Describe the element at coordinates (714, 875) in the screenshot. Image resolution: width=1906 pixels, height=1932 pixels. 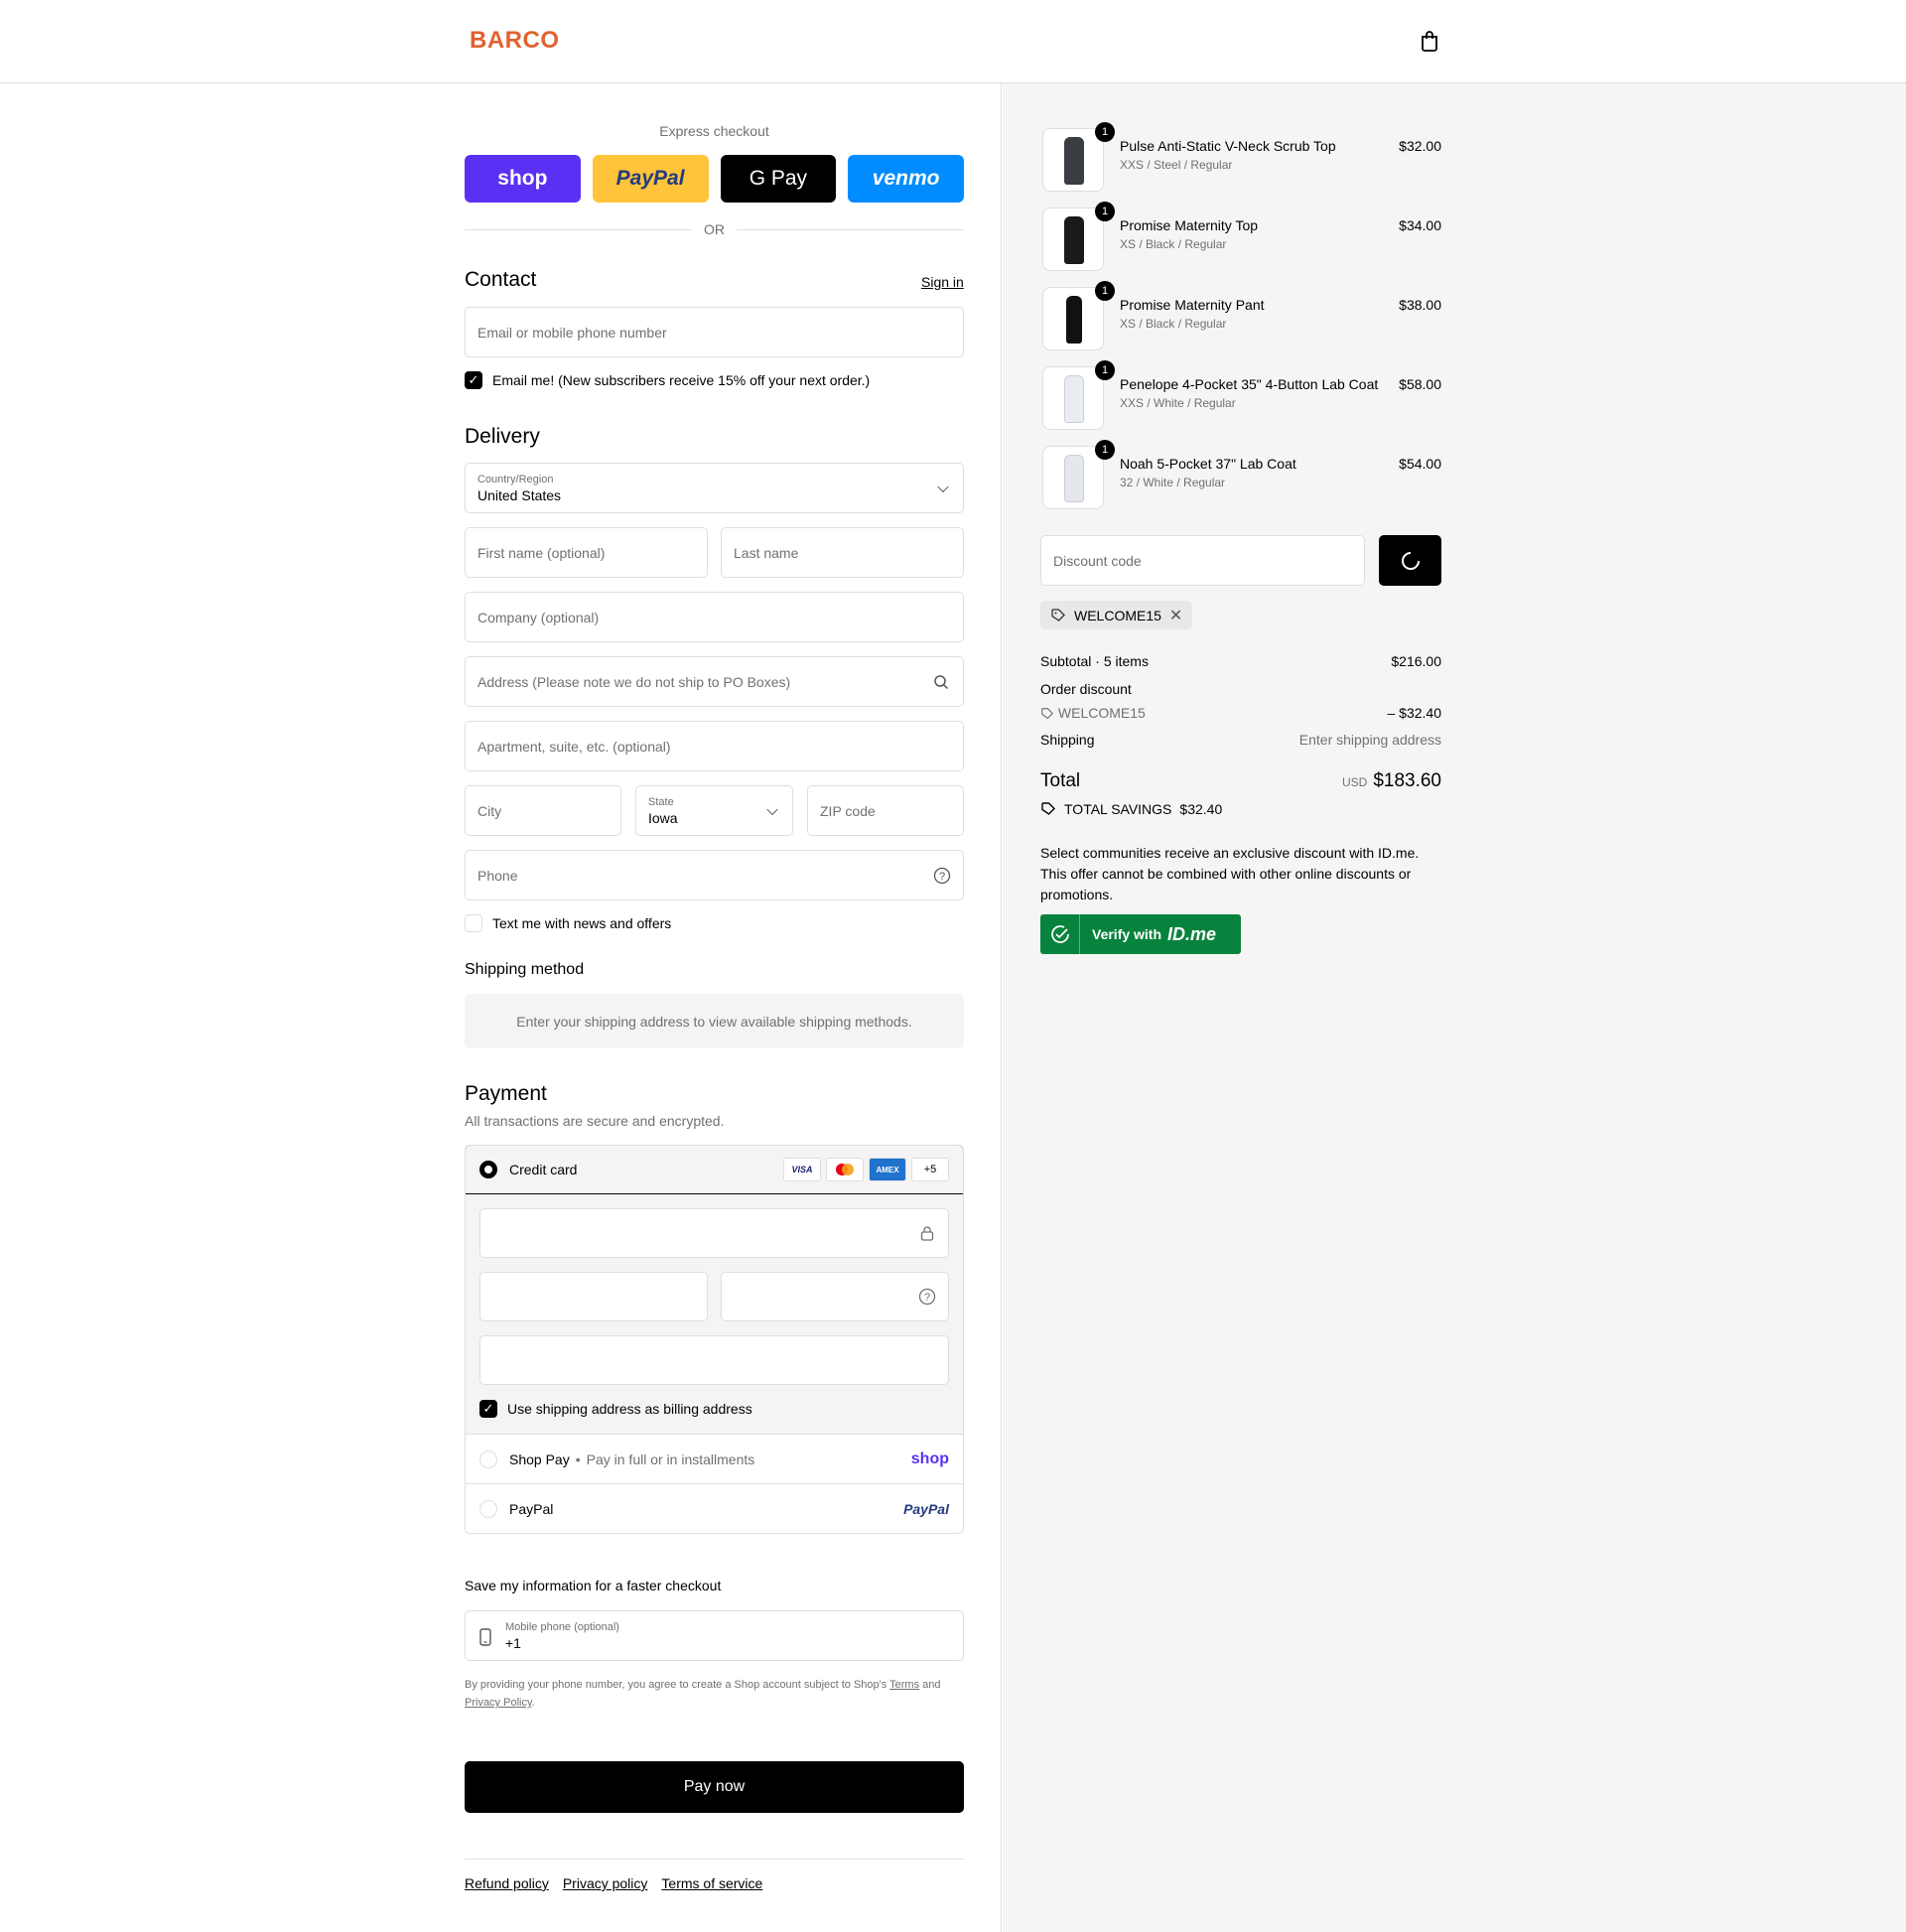
I see `phone-field: Phone ?` at that location.